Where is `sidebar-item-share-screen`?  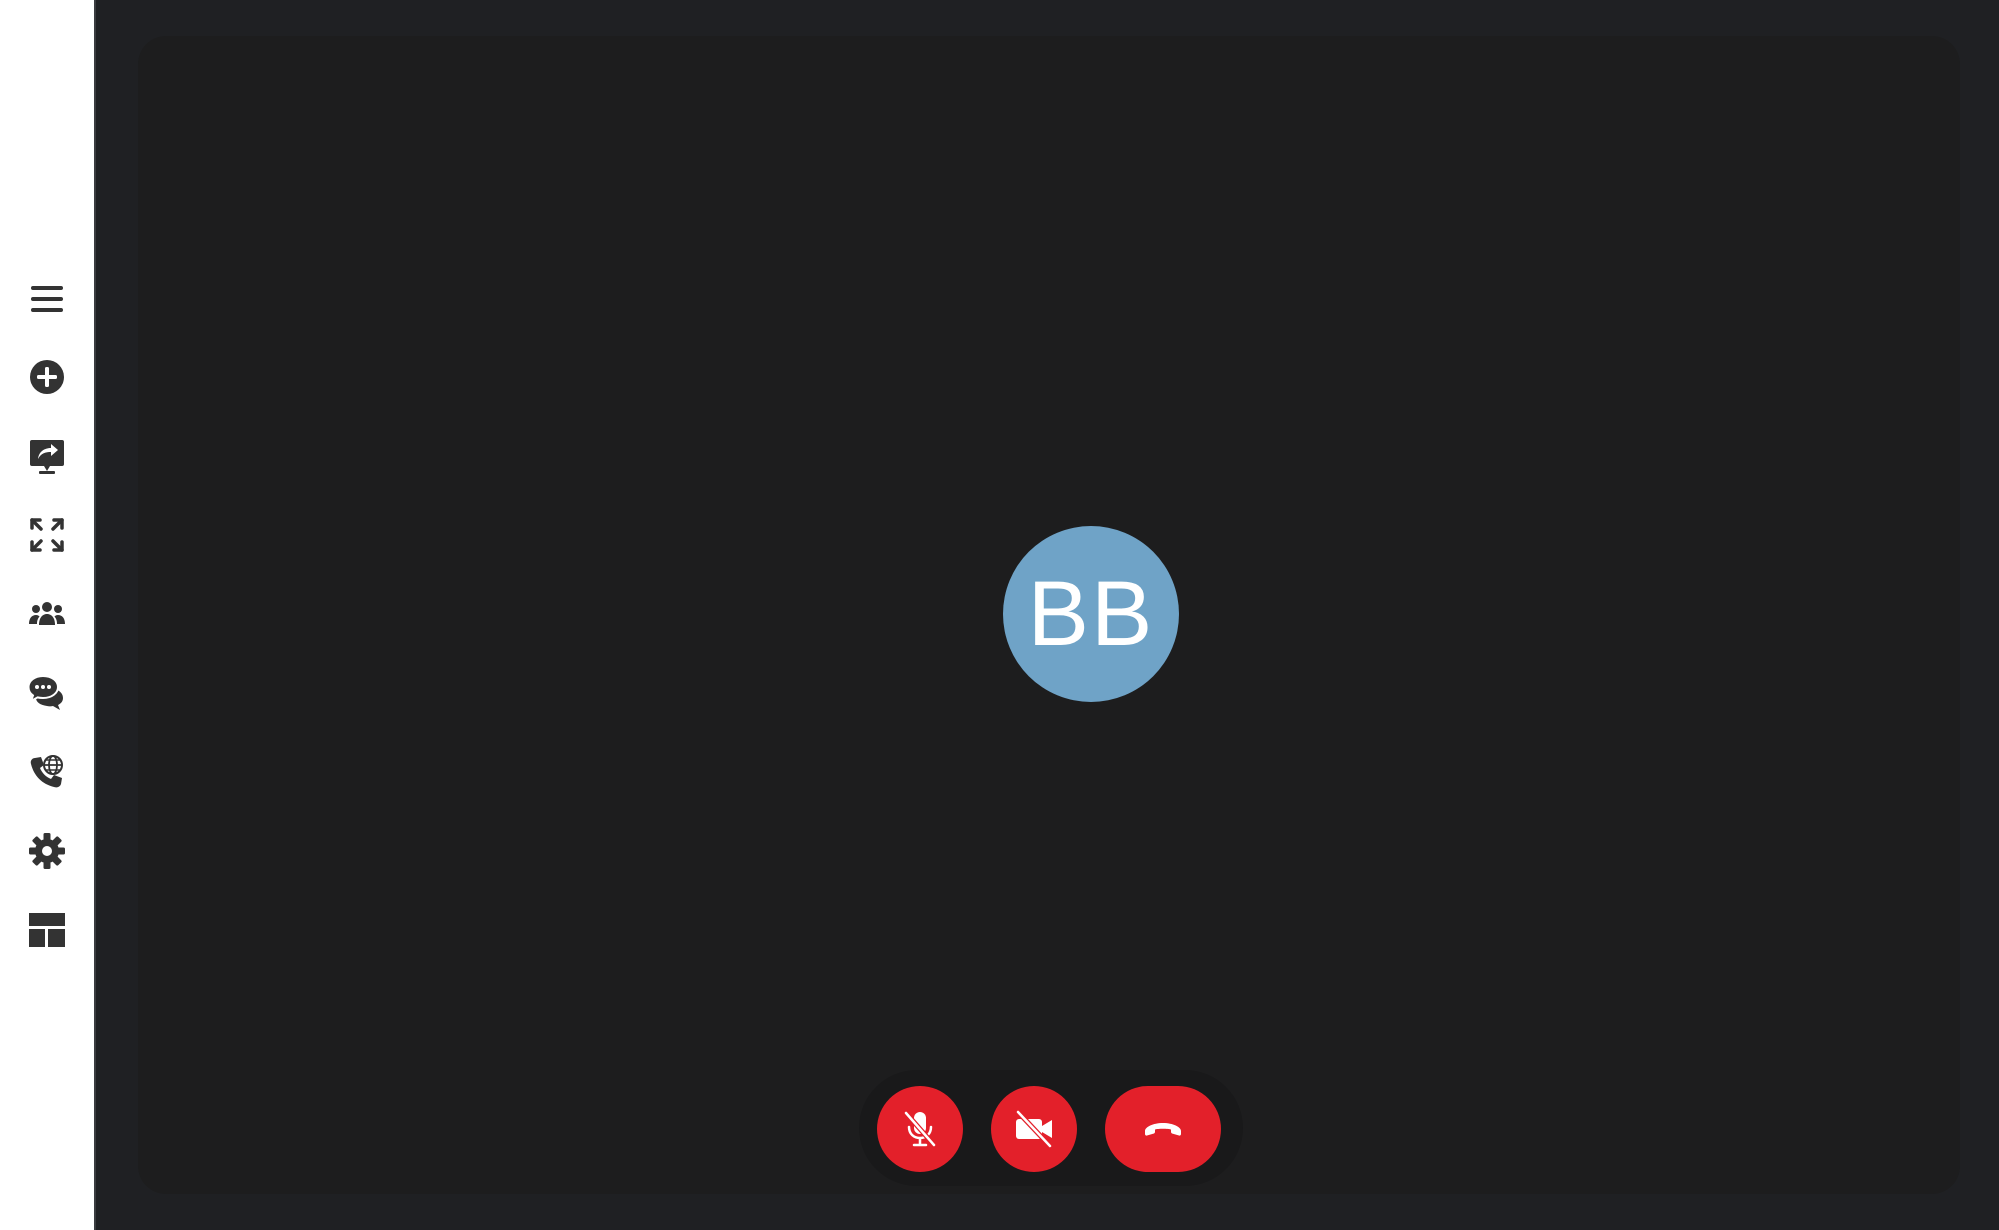
sidebar-item-share-screen is located at coordinates (47, 456).